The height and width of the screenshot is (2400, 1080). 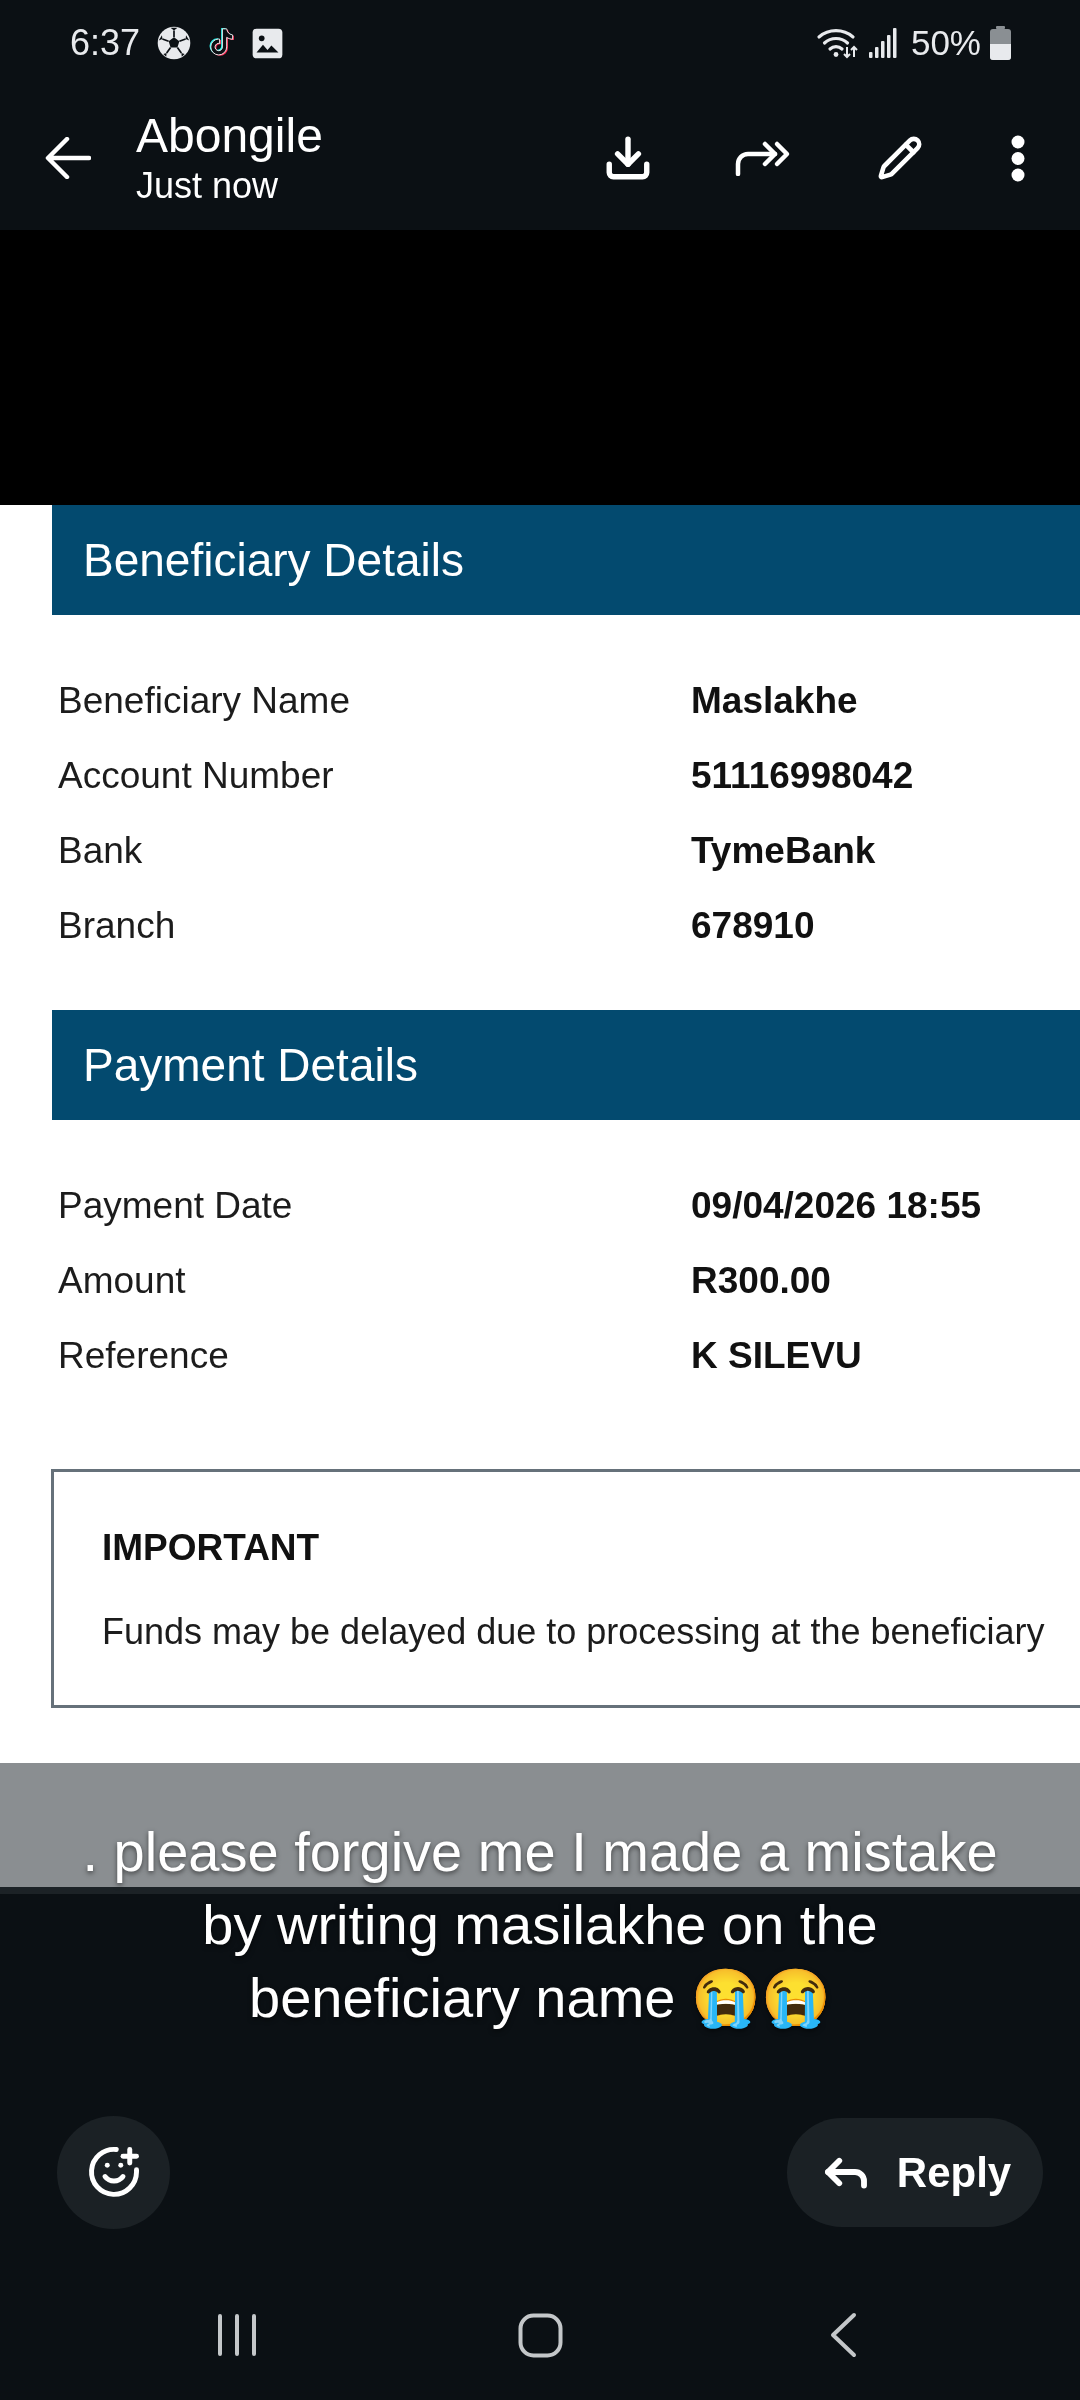 What do you see at coordinates (573, 1632) in the screenshot?
I see `notice-text: Funds may be delayed due to processing at the beneficiary` at bounding box center [573, 1632].